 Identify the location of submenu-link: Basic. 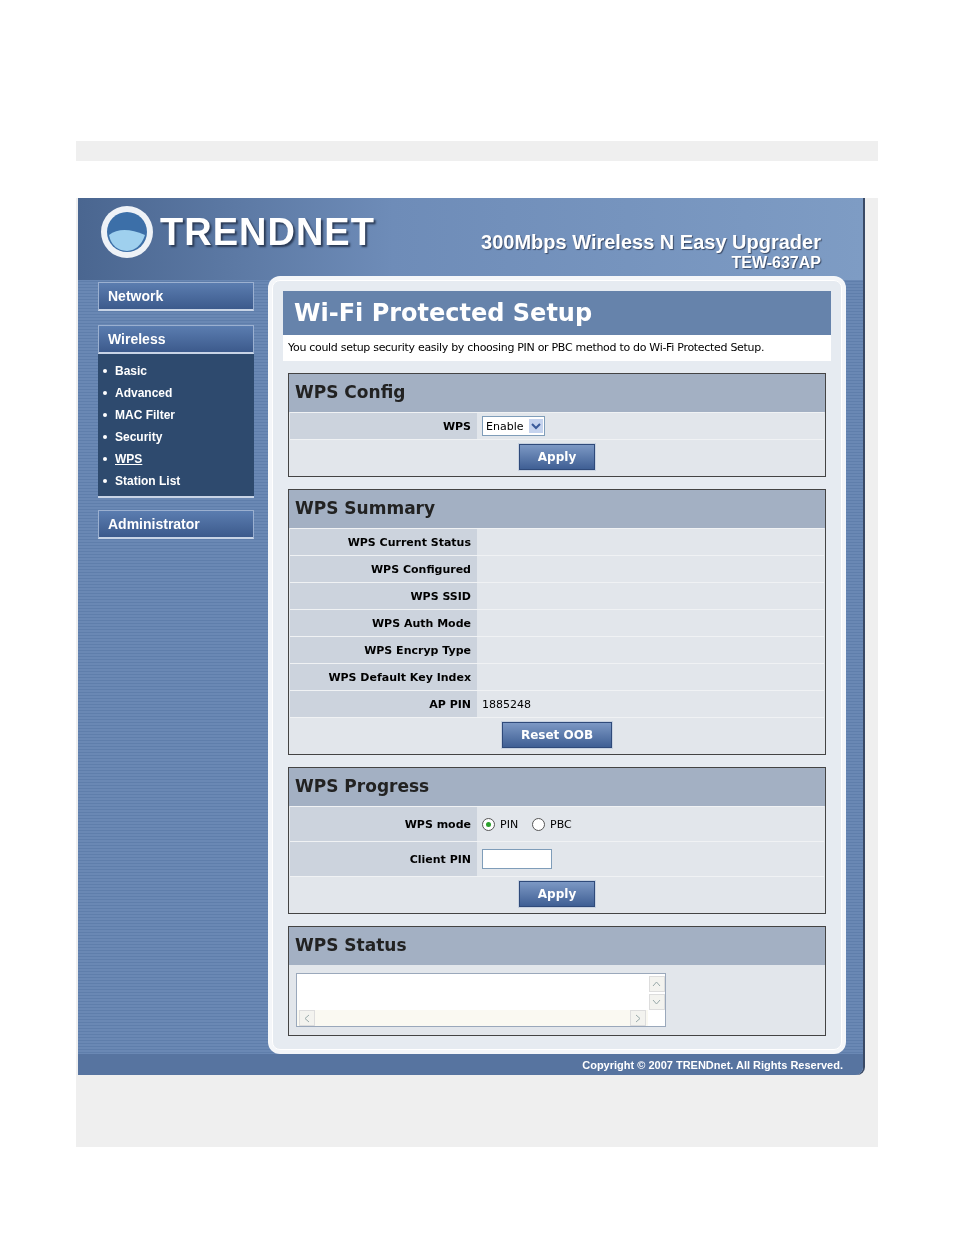
(131, 371).